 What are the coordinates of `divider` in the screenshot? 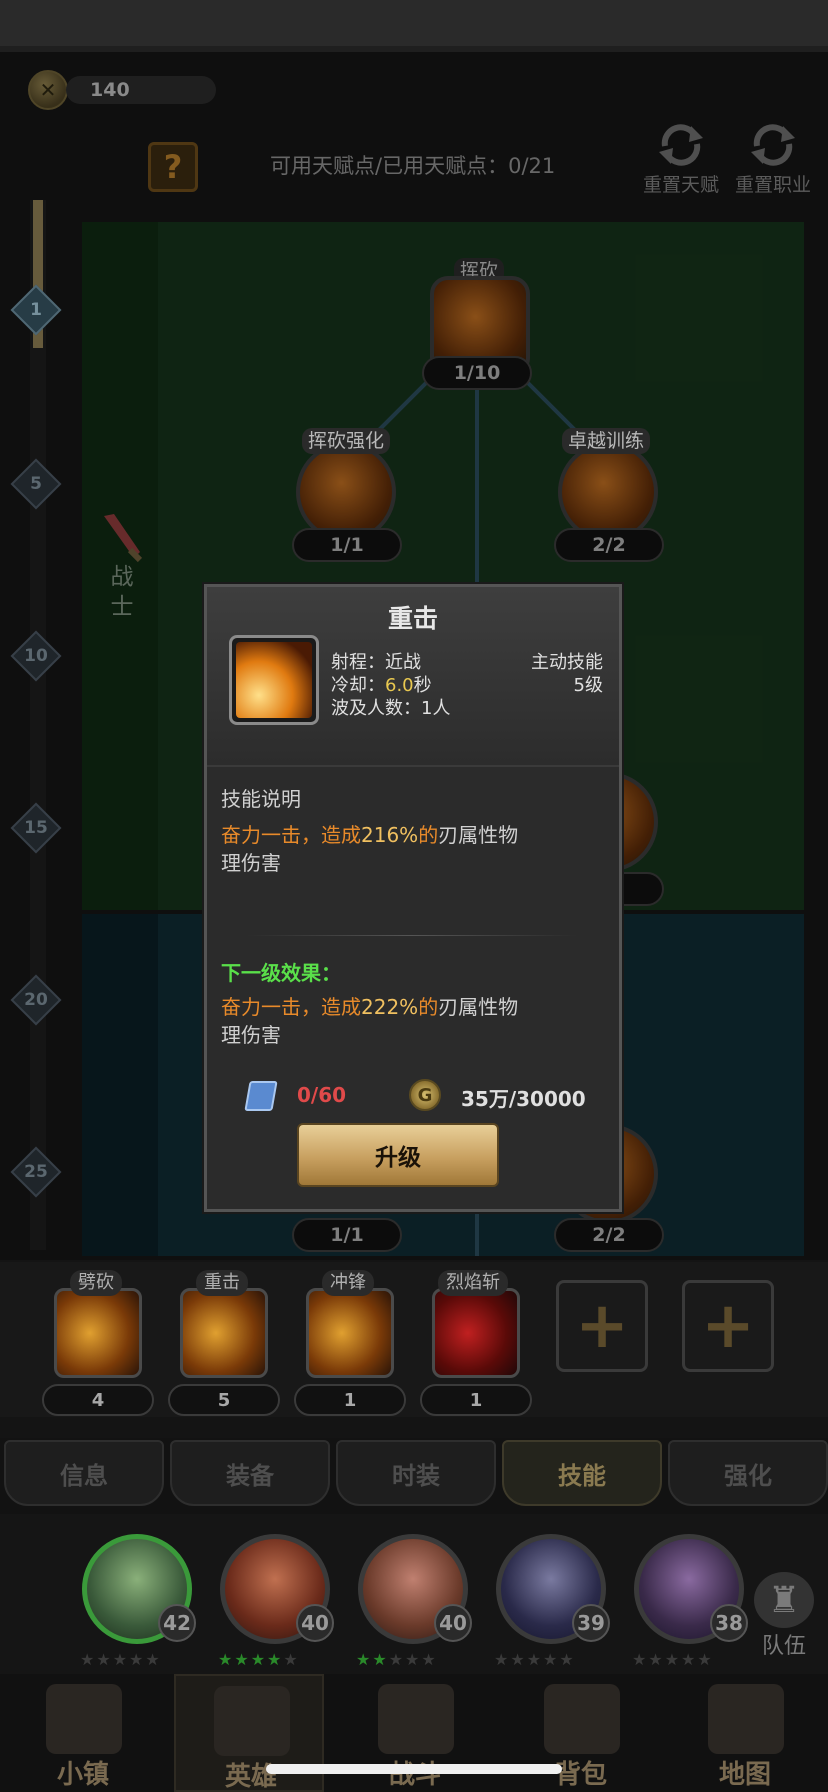 It's located at (412, 935).